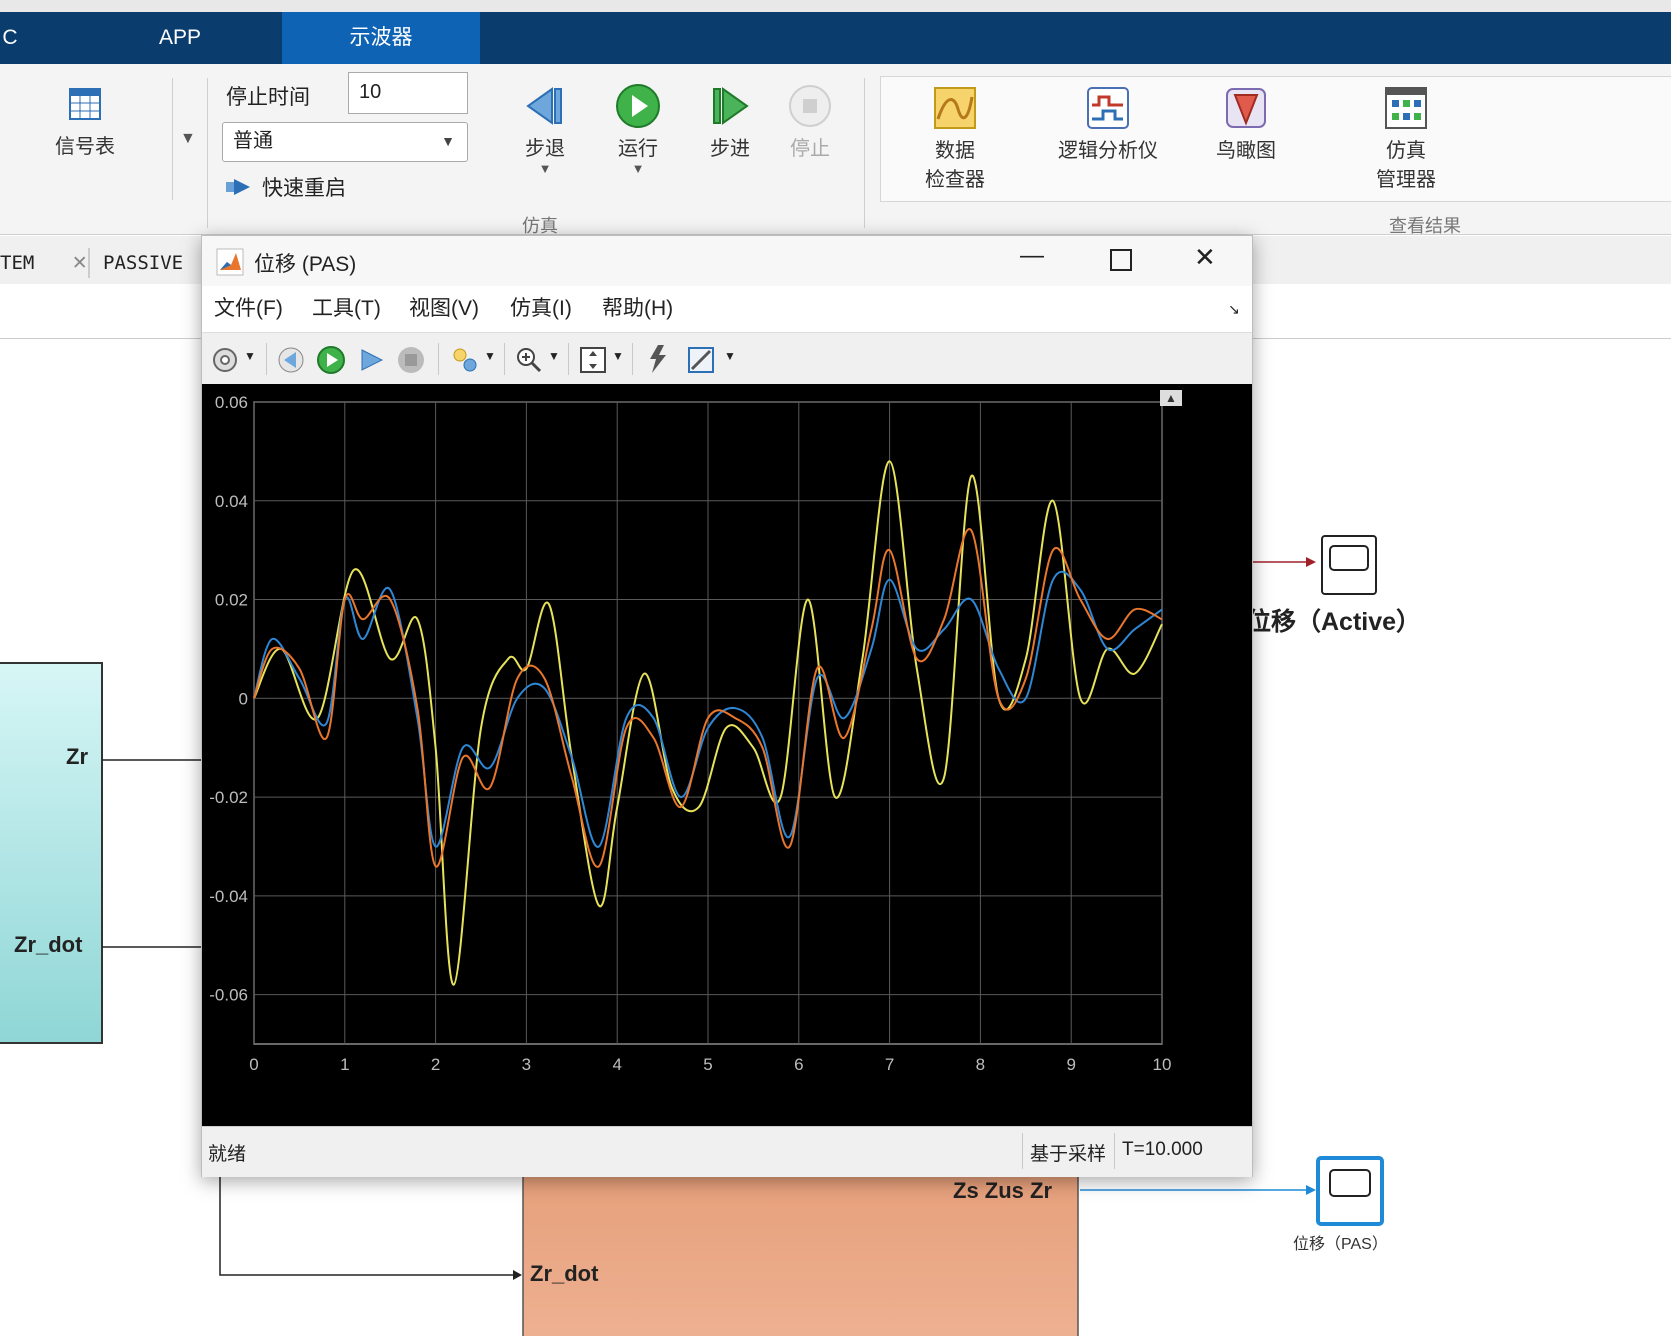  Describe the element at coordinates (955, 137) in the screenshot. I see `data-inspector-button: 数据 检查器` at that location.